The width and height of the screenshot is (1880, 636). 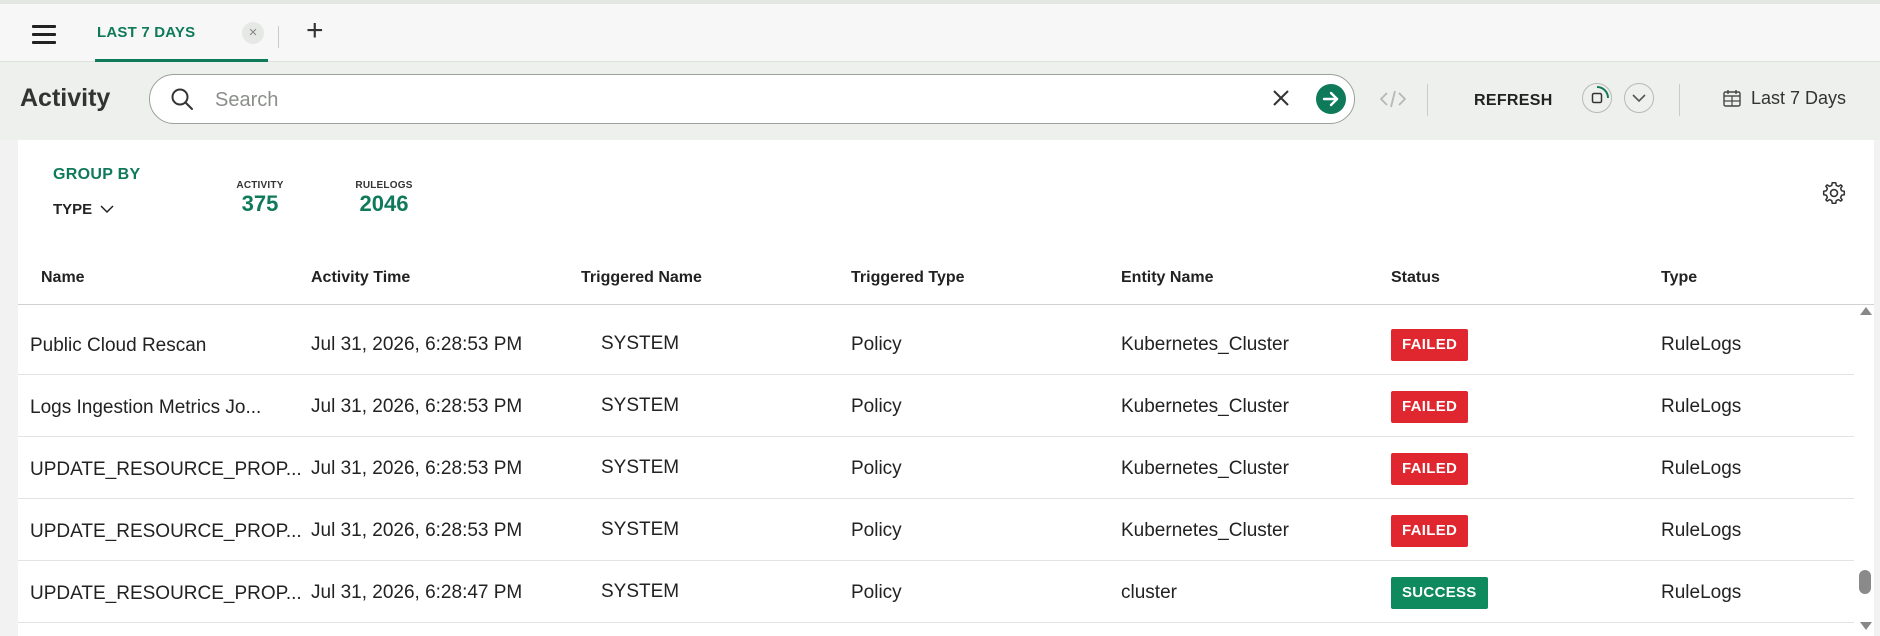 What do you see at coordinates (940, 31) in the screenshot?
I see `tab-bar: LAST 7 DAYS × +` at bounding box center [940, 31].